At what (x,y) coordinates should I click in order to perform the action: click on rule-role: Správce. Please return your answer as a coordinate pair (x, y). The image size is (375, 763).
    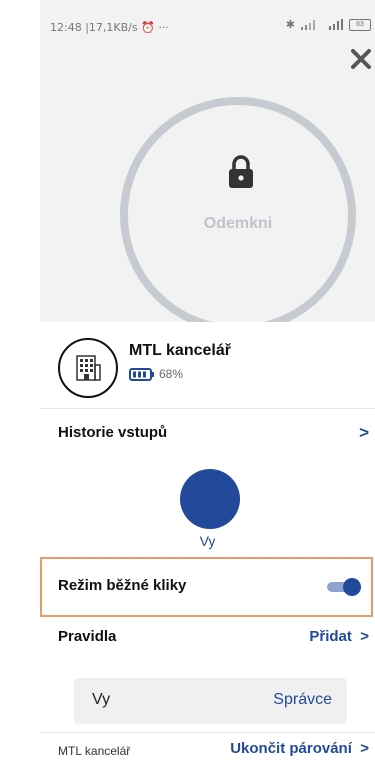
    Looking at the image, I should click on (302, 699).